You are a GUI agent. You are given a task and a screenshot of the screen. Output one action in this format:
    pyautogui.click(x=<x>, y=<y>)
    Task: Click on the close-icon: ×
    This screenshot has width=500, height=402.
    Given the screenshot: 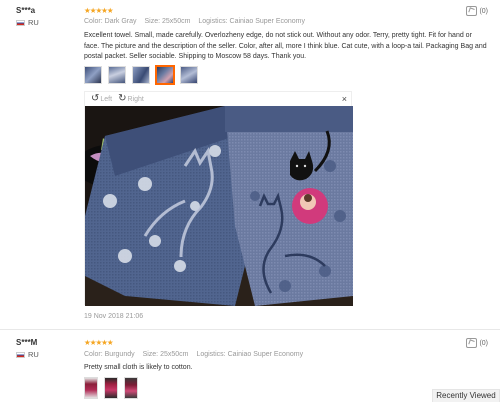 What is the action you would take?
    pyautogui.click(x=344, y=99)
    